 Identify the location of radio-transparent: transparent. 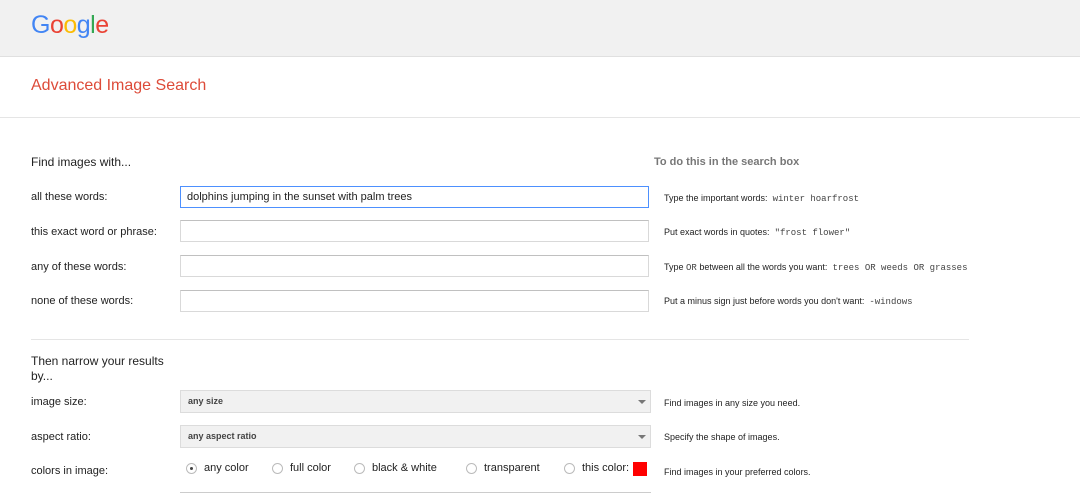
(503, 468).